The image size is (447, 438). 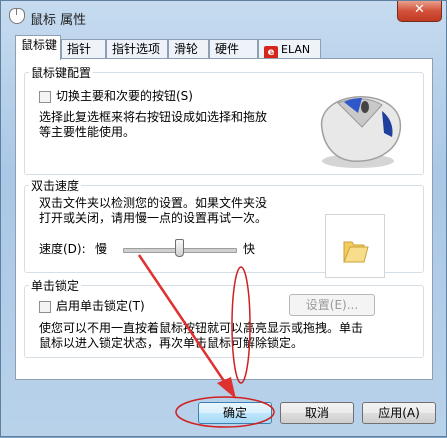 What do you see at coordinates (101, 249) in the screenshot?
I see `slow-label: 慢` at bounding box center [101, 249].